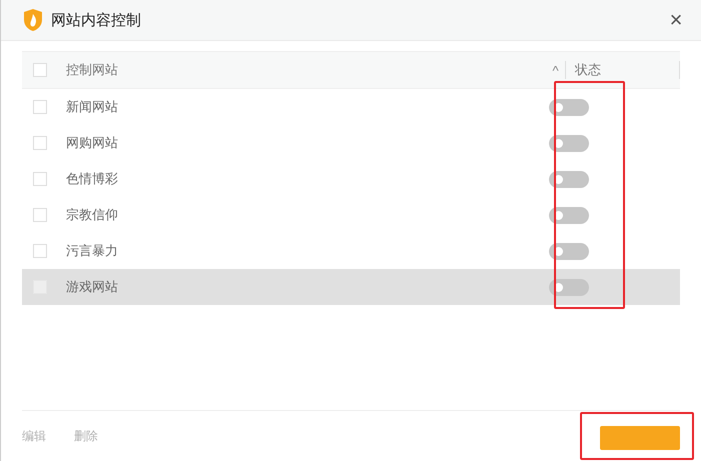 Image resolution: width=701 pixels, height=461 pixels. Describe the element at coordinates (556, 70) in the screenshot. I see `sort-button: ^` at that location.